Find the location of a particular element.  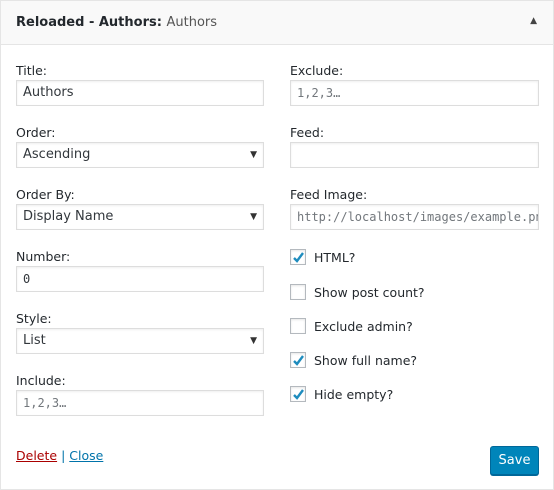

checkbox-label: HTML? is located at coordinates (334, 257).